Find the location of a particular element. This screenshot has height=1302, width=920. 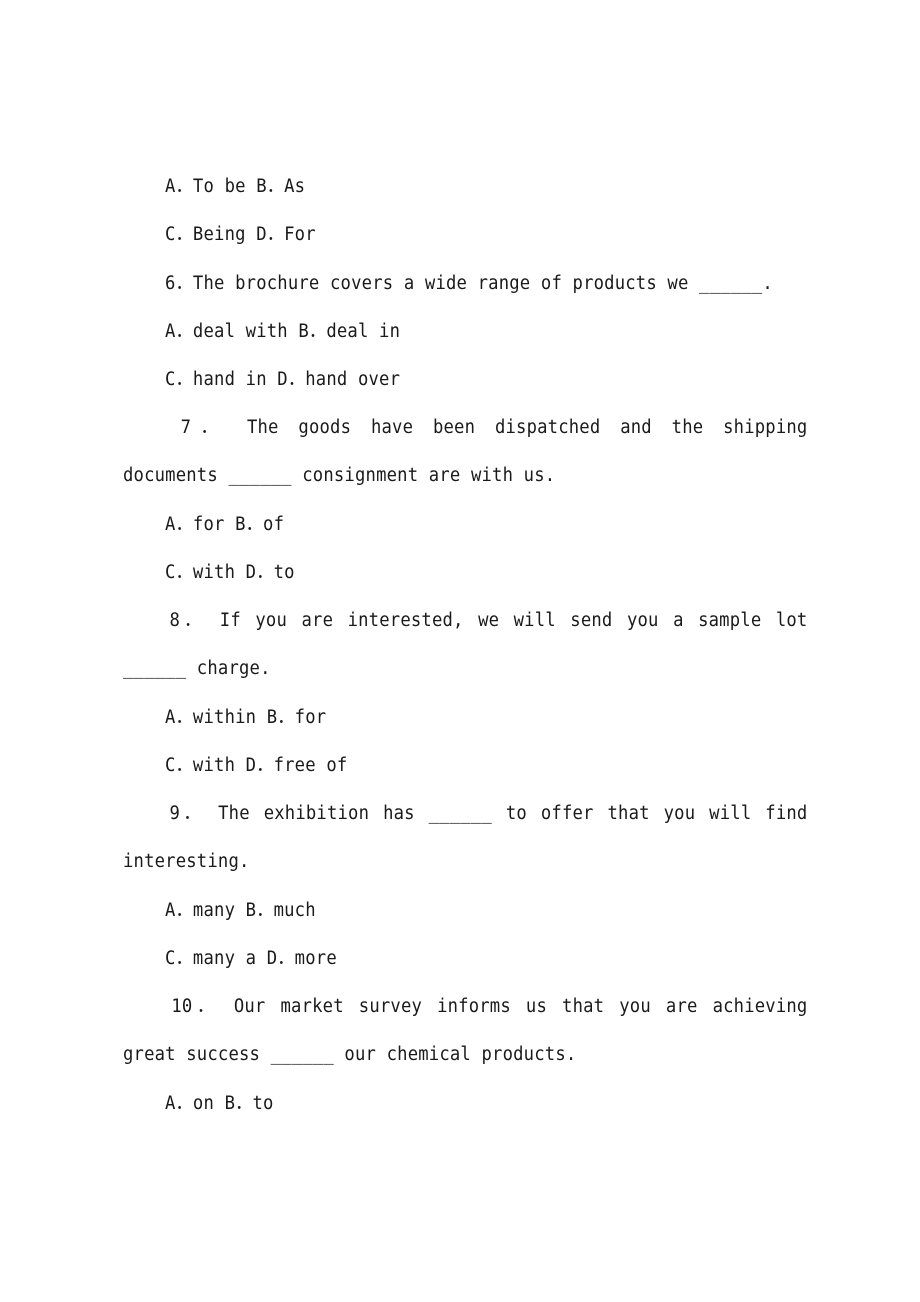

q7-options-c-d: C．with D．to is located at coordinates (230, 572).